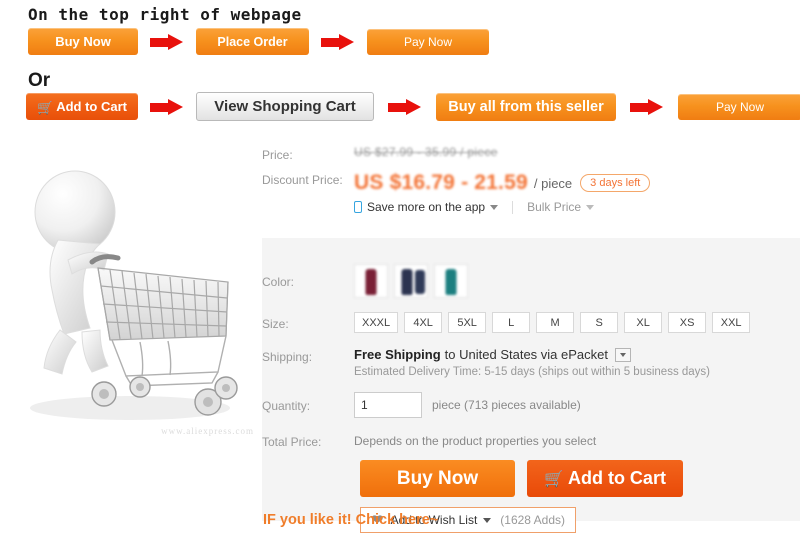 The width and height of the screenshot is (800, 534). What do you see at coordinates (437, 478) in the screenshot?
I see `buy-now-button: Buy Now` at bounding box center [437, 478].